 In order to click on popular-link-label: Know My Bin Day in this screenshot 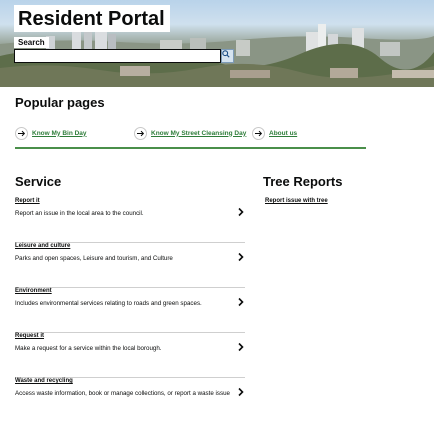, I will do `click(59, 133)`.